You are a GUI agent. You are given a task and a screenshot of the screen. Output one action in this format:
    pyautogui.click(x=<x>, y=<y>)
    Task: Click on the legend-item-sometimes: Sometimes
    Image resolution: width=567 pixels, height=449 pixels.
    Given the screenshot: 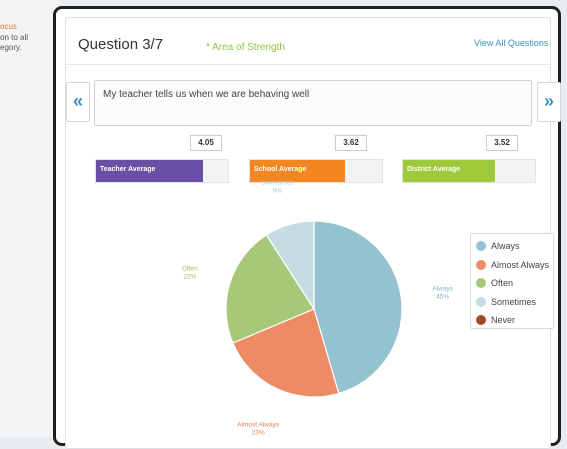 What is the action you would take?
    pyautogui.click(x=514, y=302)
    